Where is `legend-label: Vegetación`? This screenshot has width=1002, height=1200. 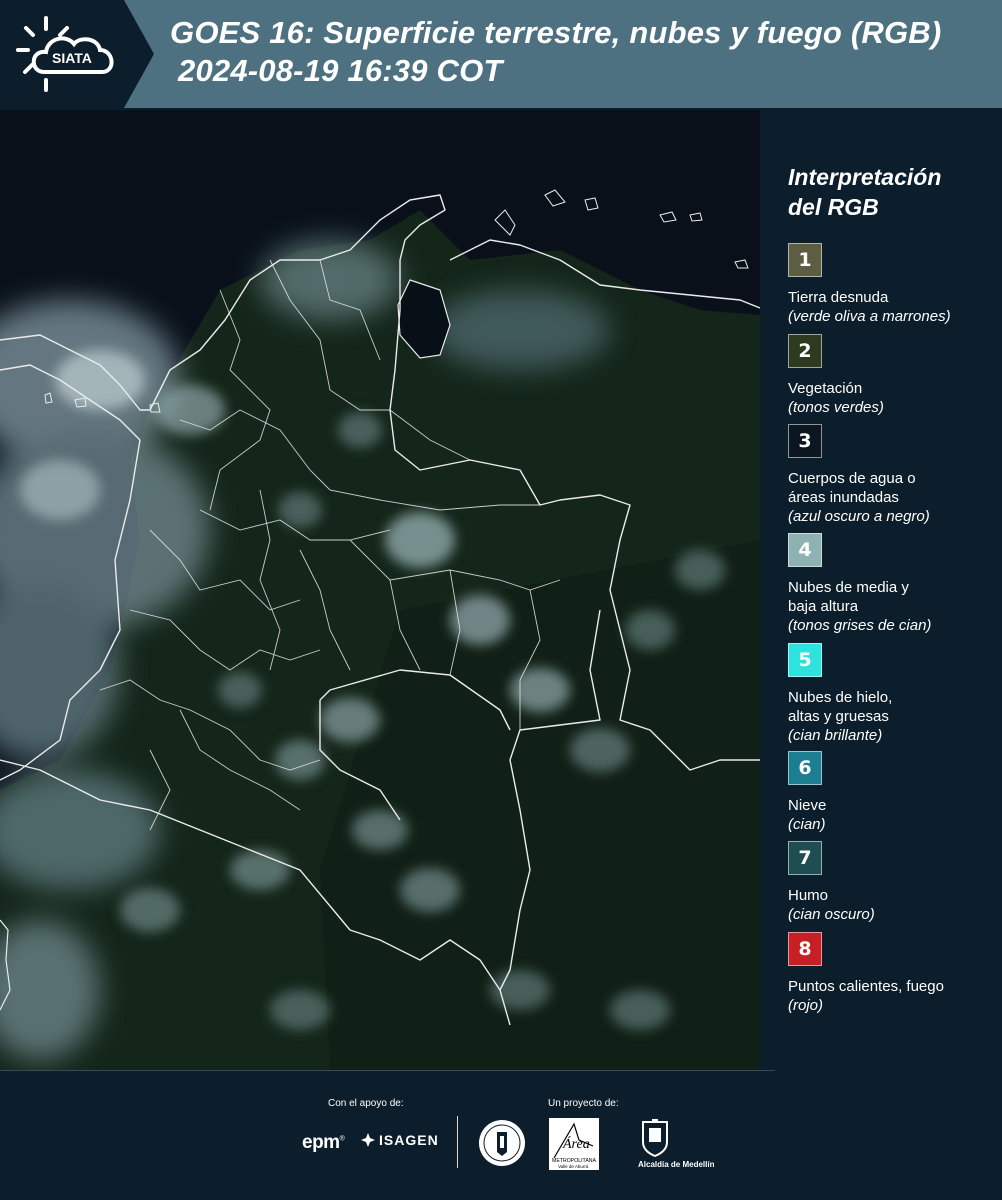 legend-label: Vegetación is located at coordinates (825, 388).